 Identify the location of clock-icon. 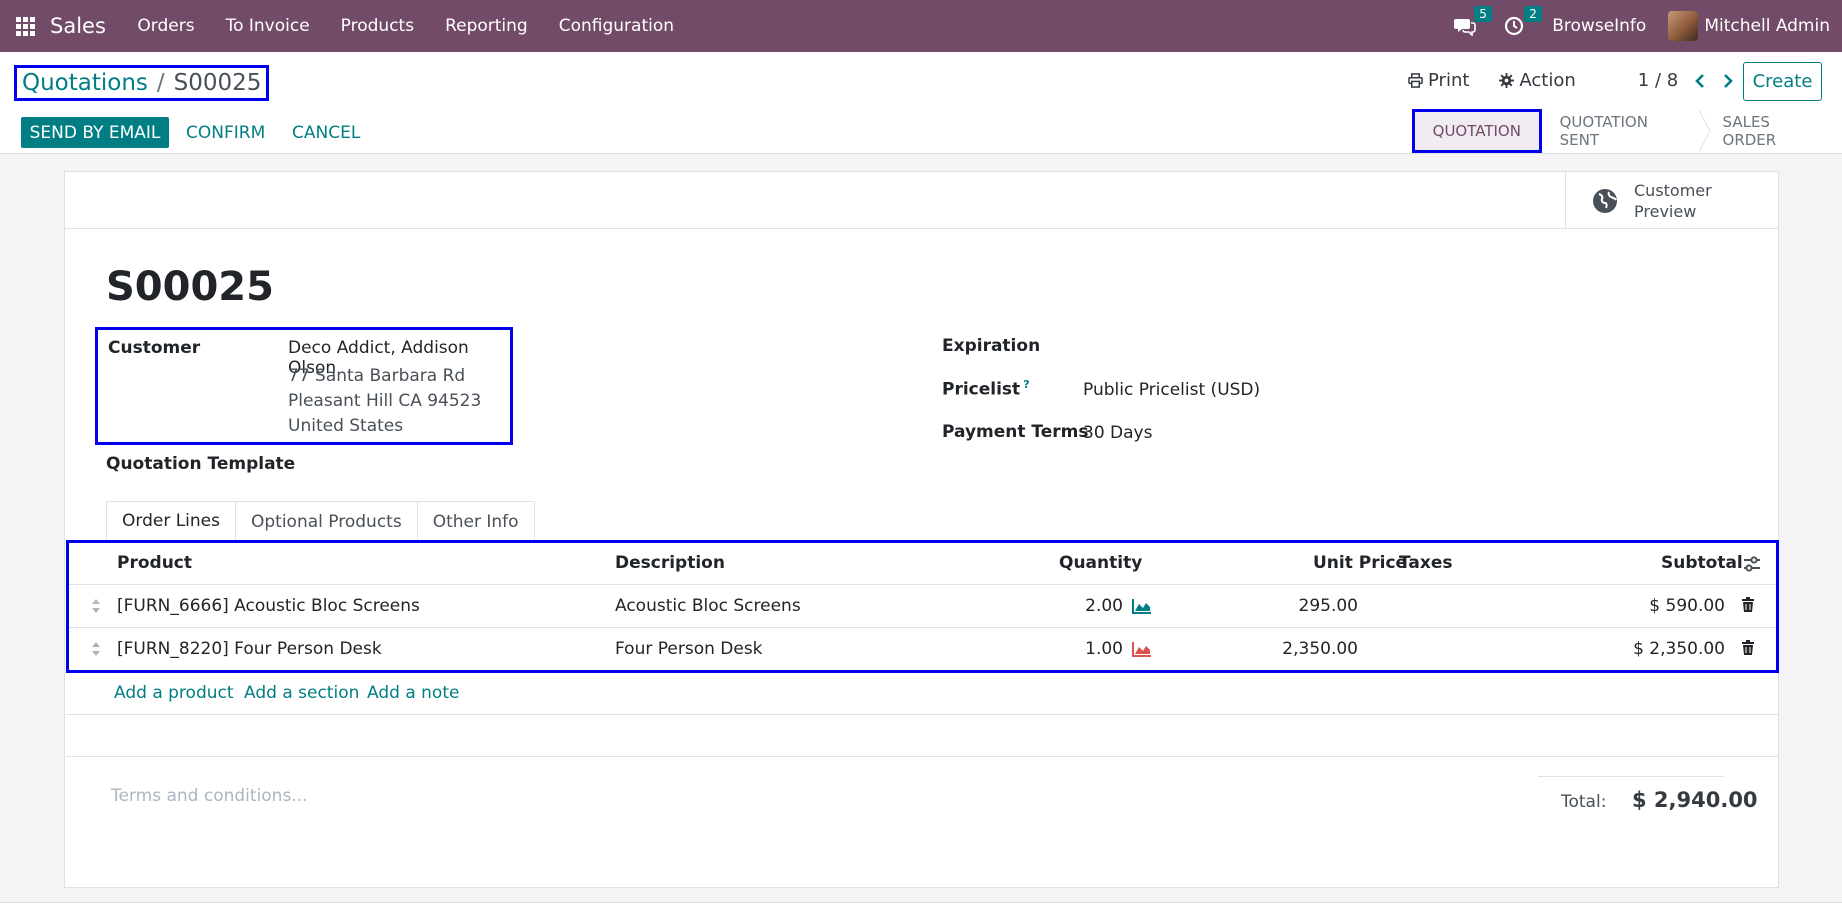
(1514, 26).